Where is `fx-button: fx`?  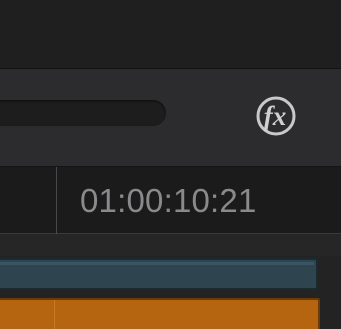
fx-button: fx is located at coordinates (276, 116).